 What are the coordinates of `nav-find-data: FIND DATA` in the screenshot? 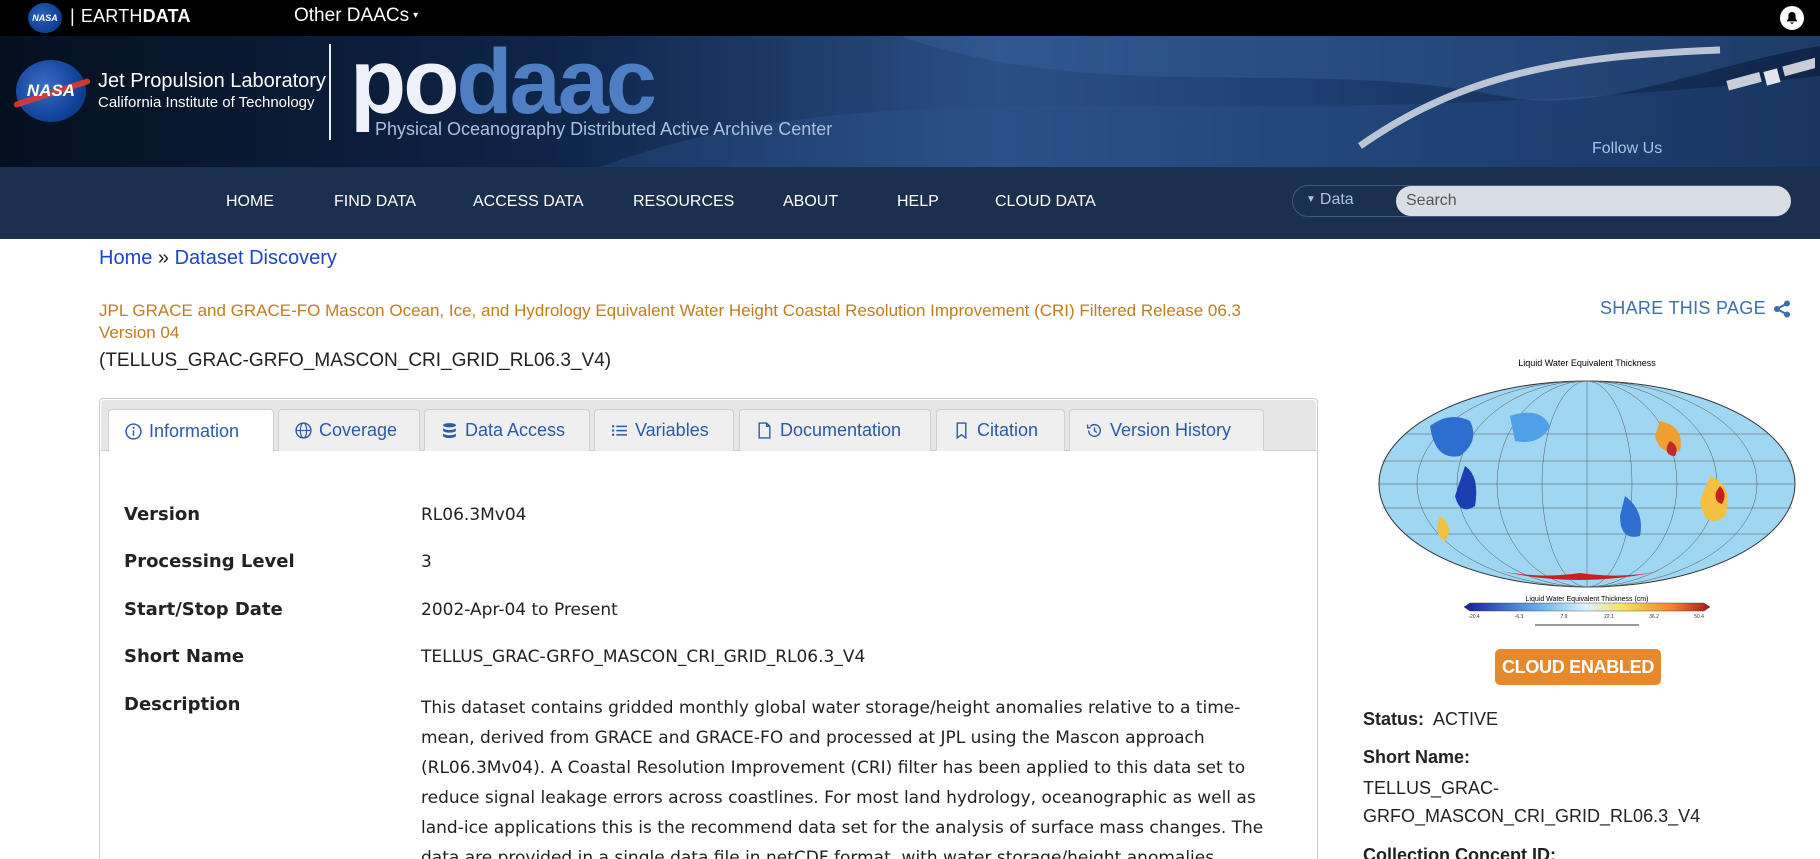 It's located at (375, 202).